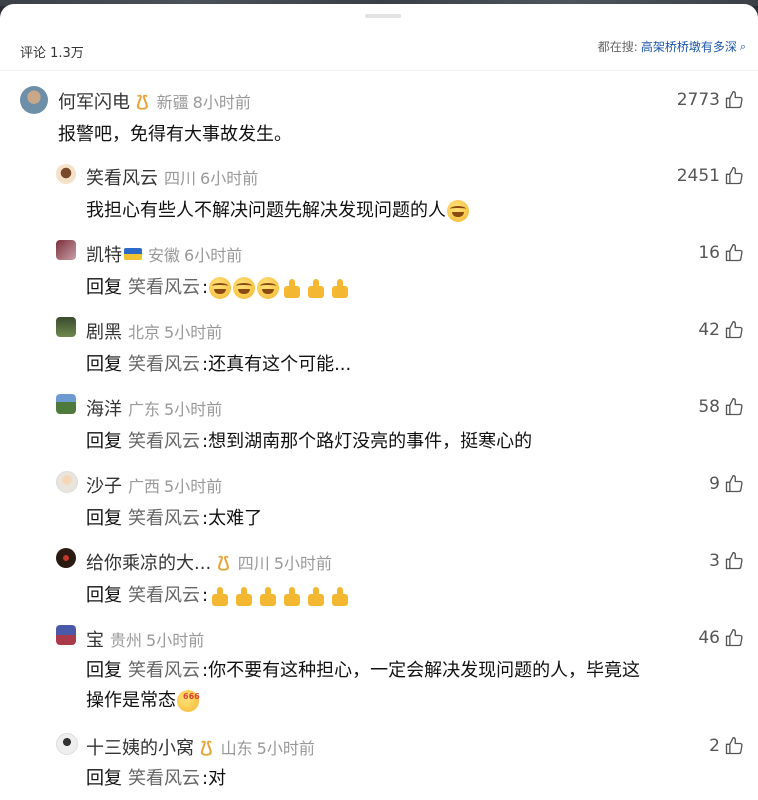 This screenshot has height=800, width=758. I want to click on comment-body: :你不要有这种担心，一定会解决发现问题的人，毕竟这, so click(421, 670).